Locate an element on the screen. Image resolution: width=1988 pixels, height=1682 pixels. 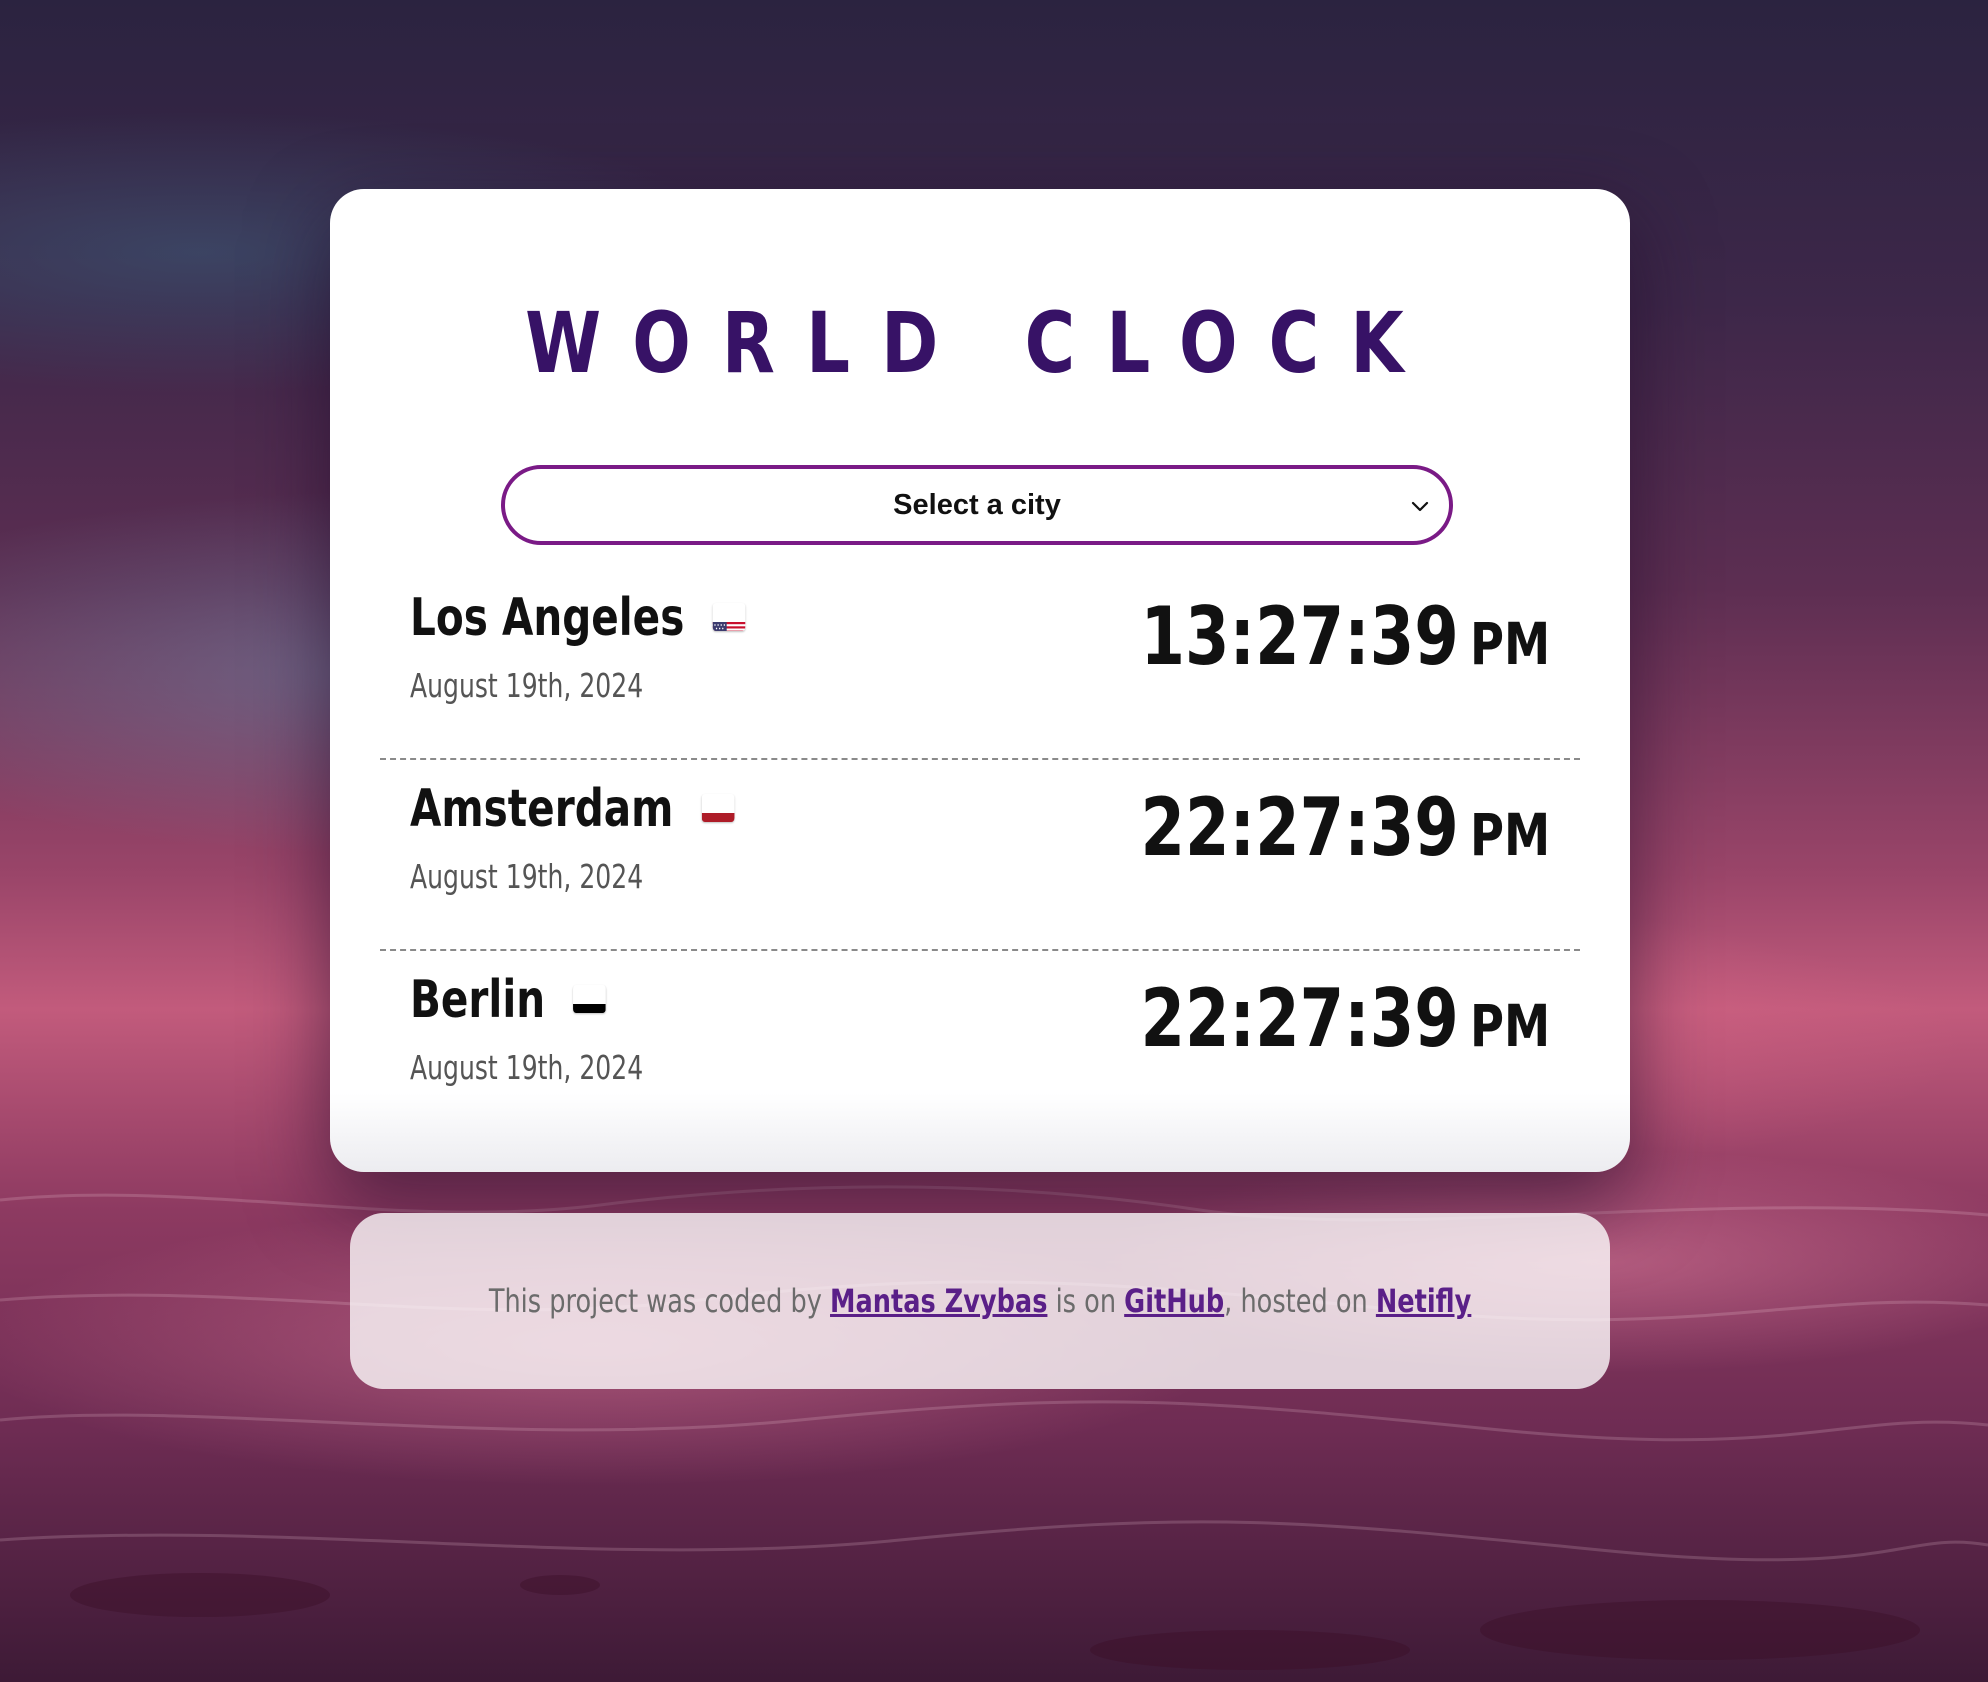
github-link: GitHub is located at coordinates (1174, 1301).